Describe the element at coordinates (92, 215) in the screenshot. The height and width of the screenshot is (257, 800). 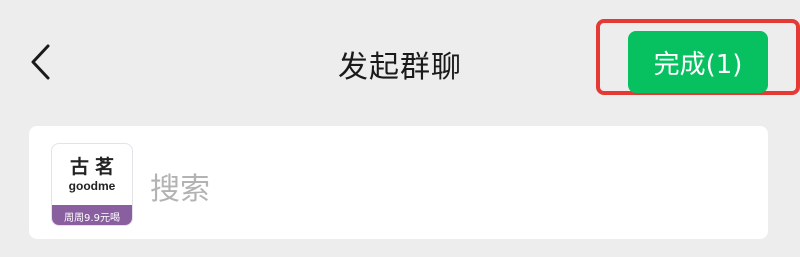
I see `logo-promo-band: 周周9.9元喝` at that location.